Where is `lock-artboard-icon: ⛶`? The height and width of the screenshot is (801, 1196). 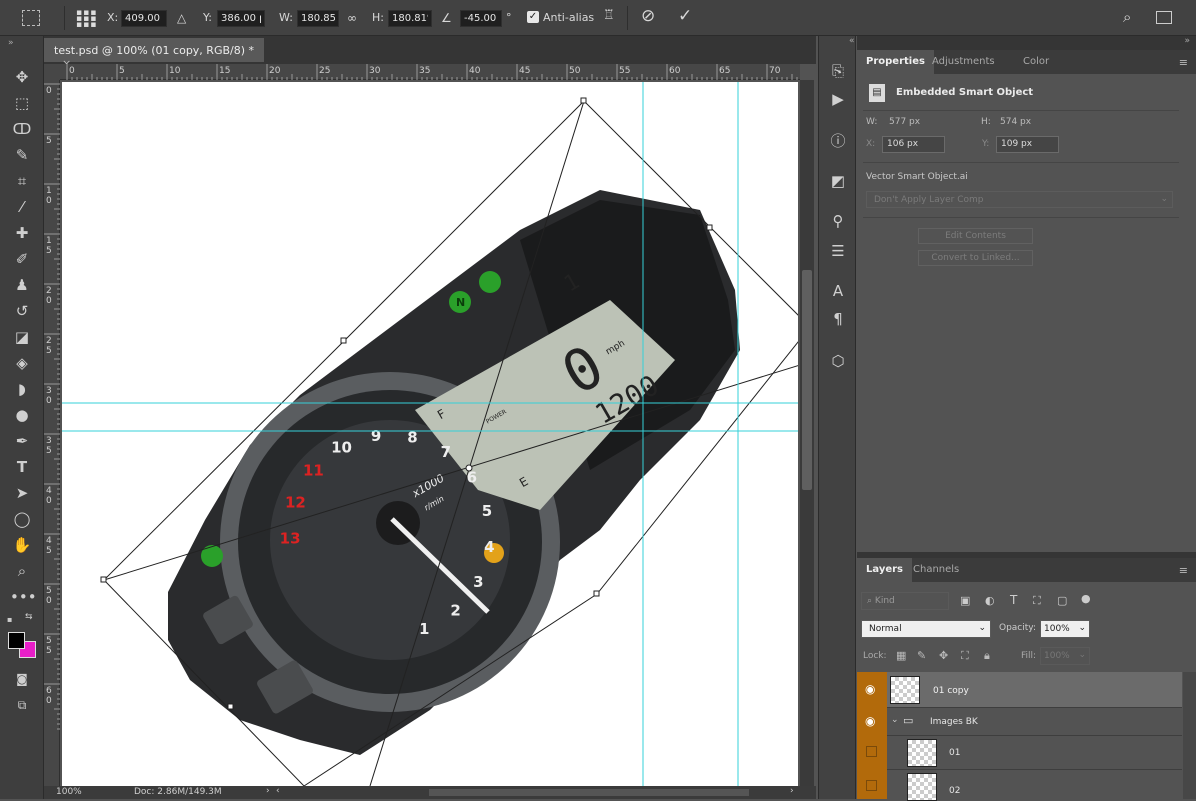 lock-artboard-icon: ⛶ is located at coordinates (965, 656).